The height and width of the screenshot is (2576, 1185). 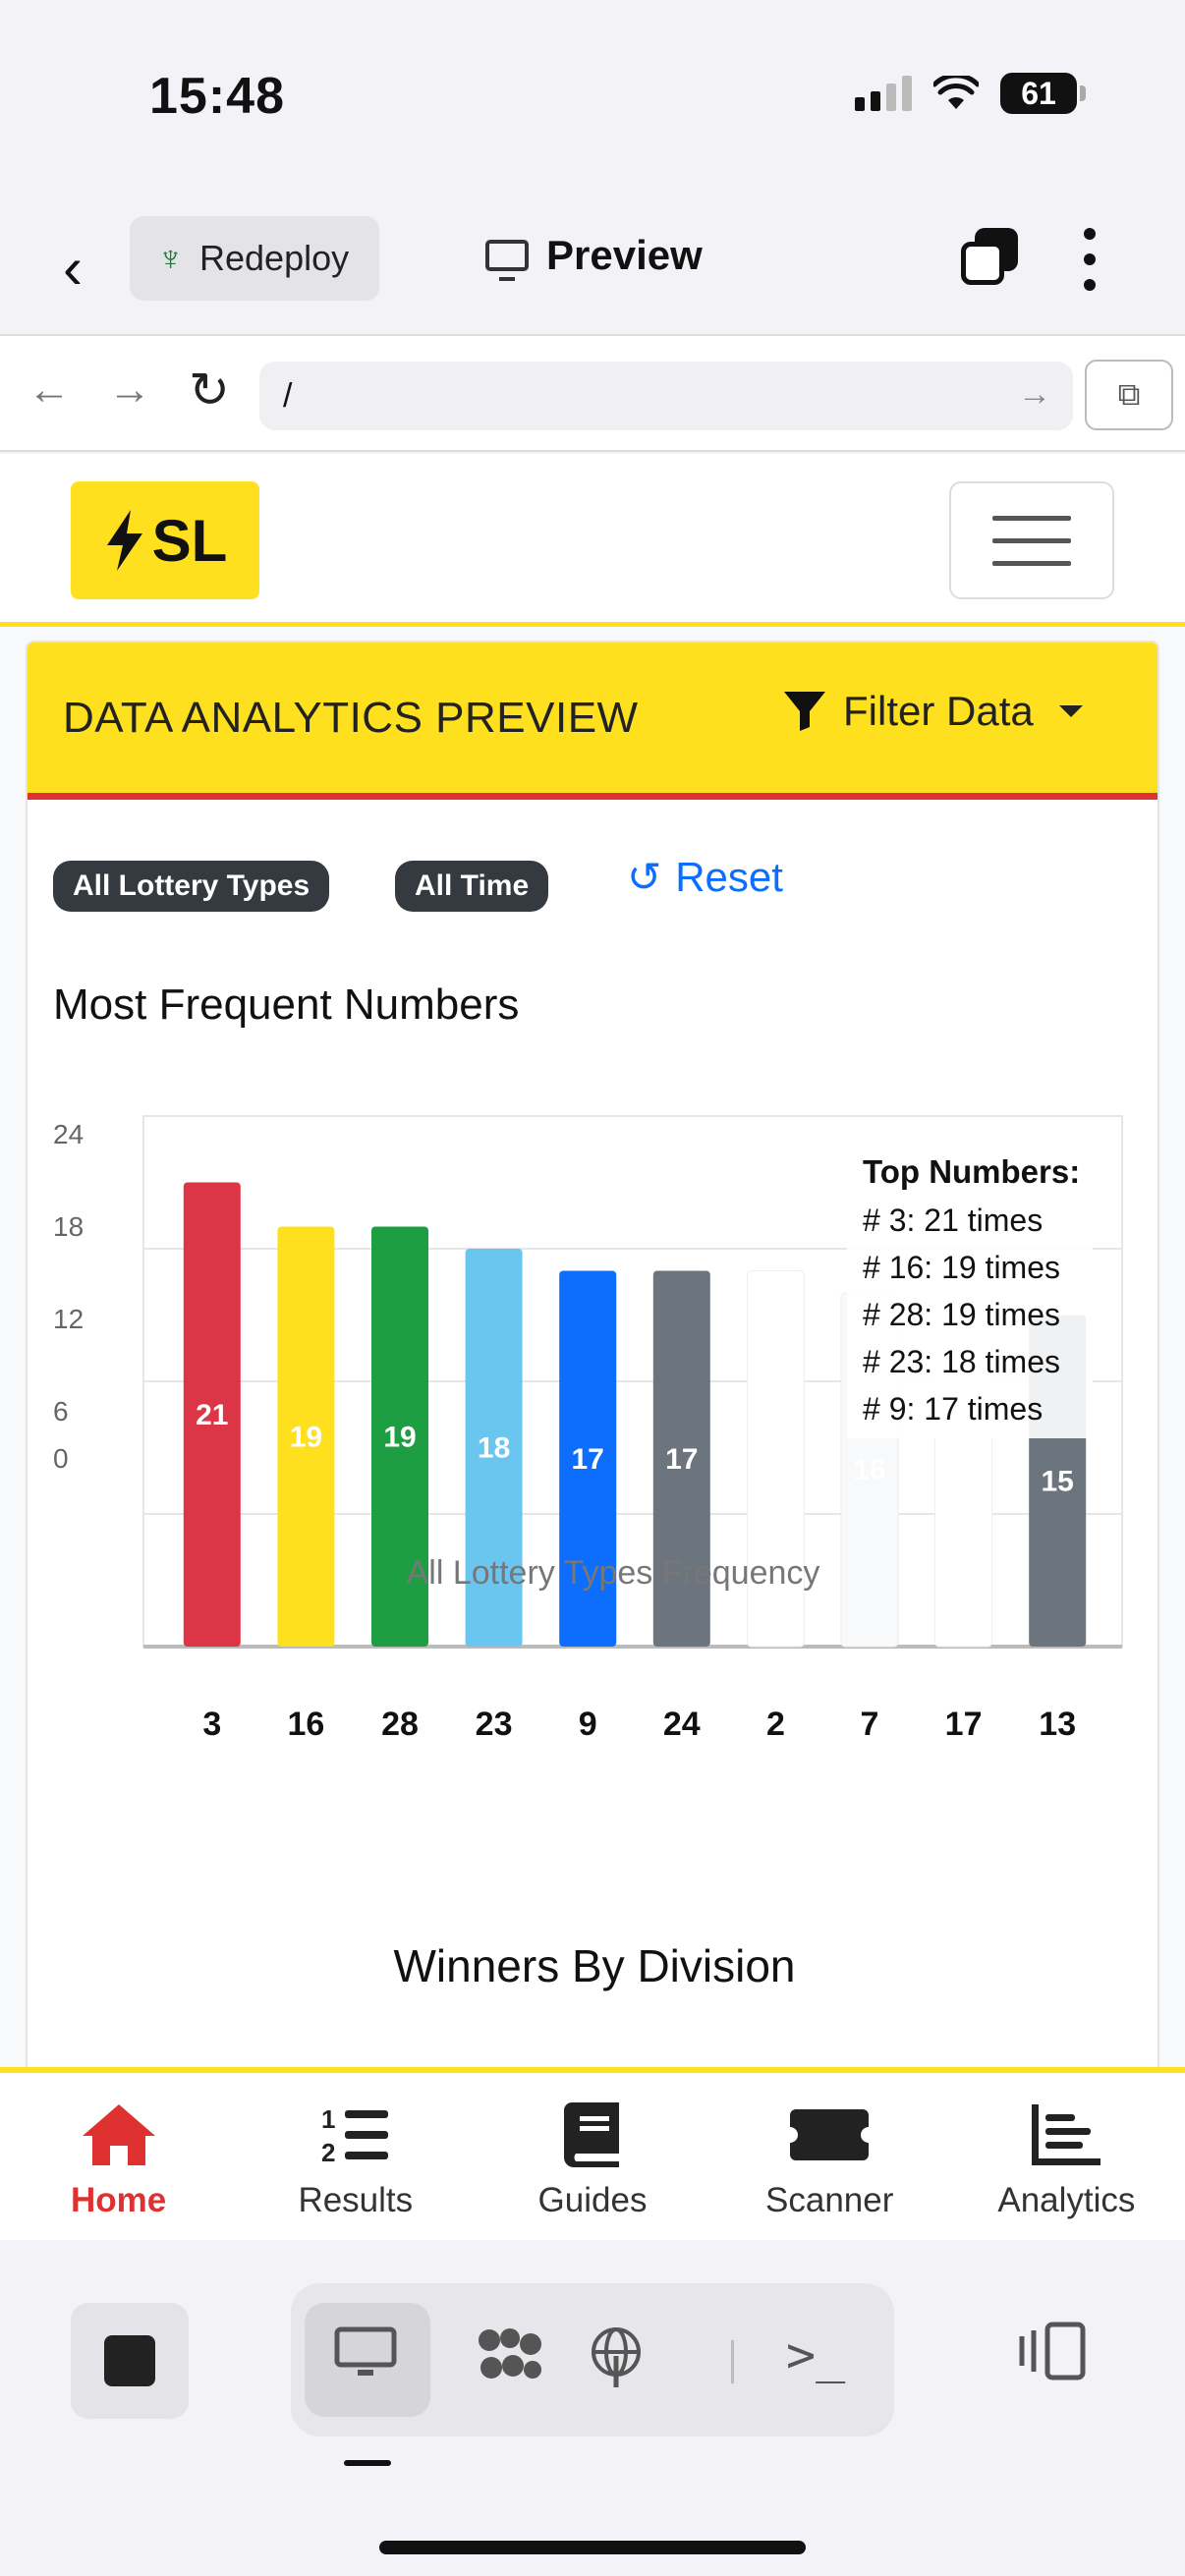 What do you see at coordinates (869, 1470) in the screenshot?
I see `bar-value-label: 16` at bounding box center [869, 1470].